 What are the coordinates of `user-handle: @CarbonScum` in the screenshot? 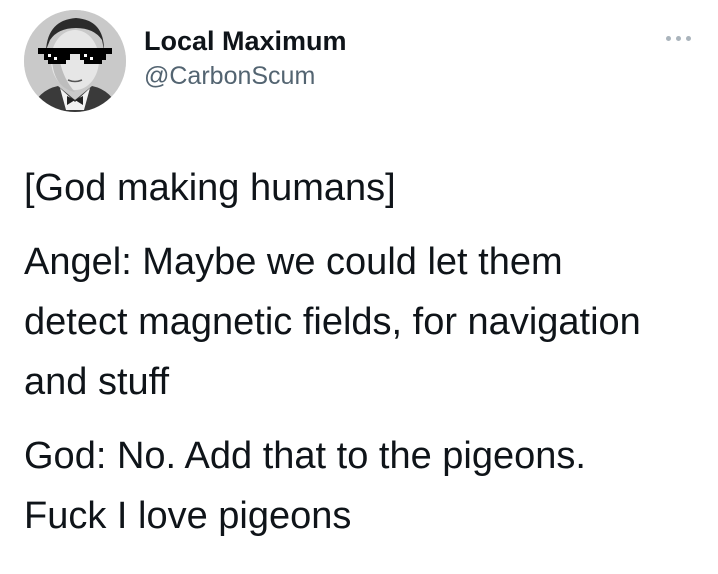 It's located at (245, 76).